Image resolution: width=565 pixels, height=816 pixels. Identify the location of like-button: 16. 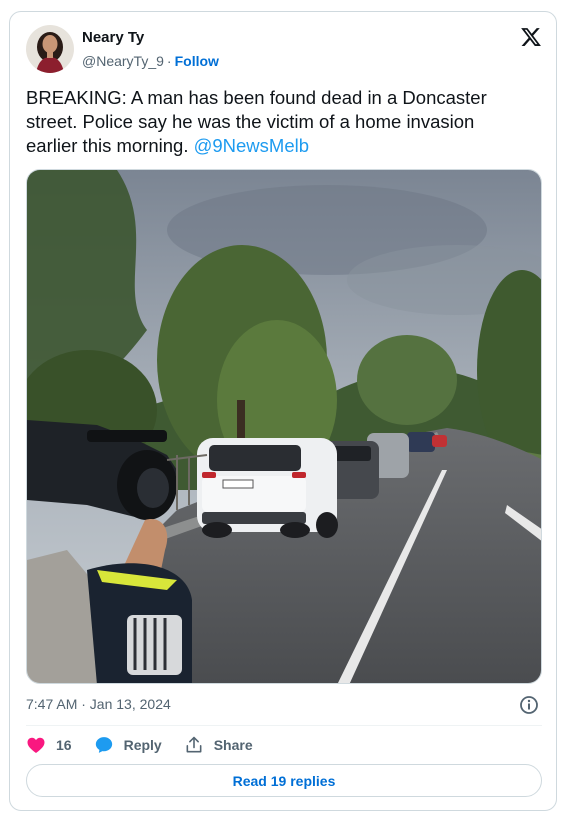
(49, 745).